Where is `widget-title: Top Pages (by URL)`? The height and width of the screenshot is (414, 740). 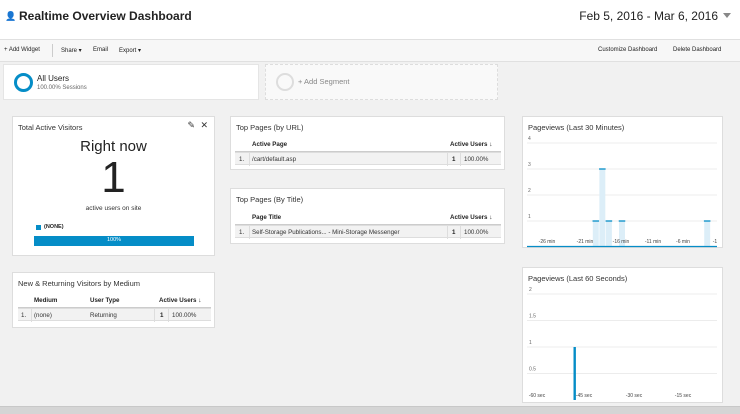
widget-title: Top Pages (by URL) is located at coordinates (270, 127).